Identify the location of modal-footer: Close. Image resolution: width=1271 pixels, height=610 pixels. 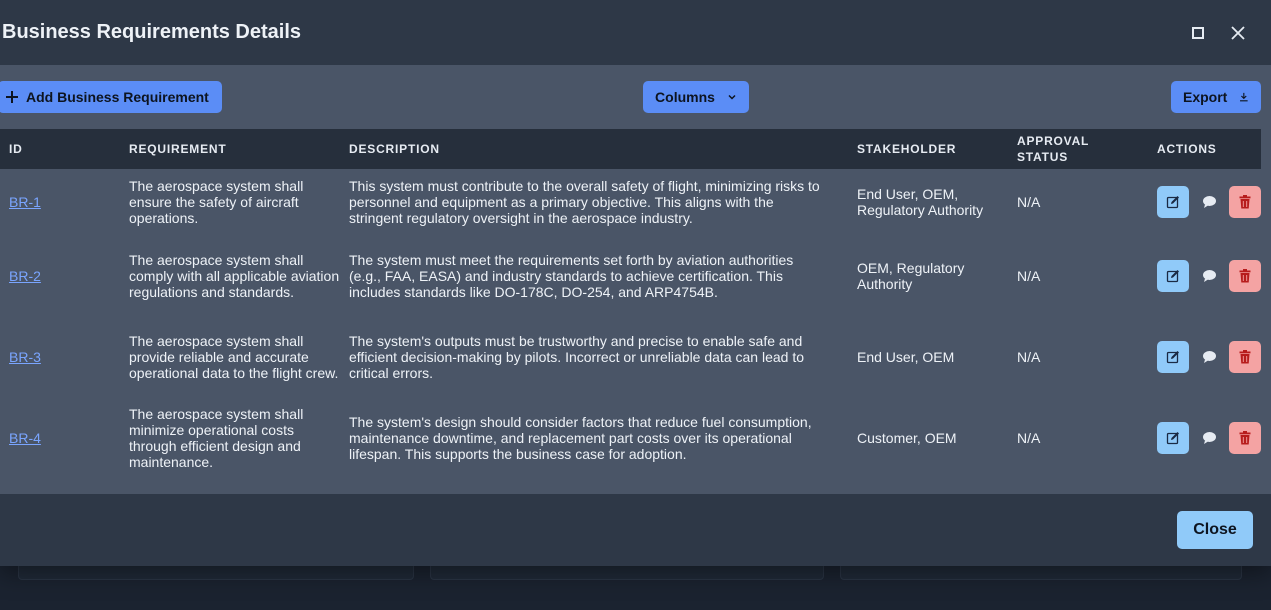
(635, 530).